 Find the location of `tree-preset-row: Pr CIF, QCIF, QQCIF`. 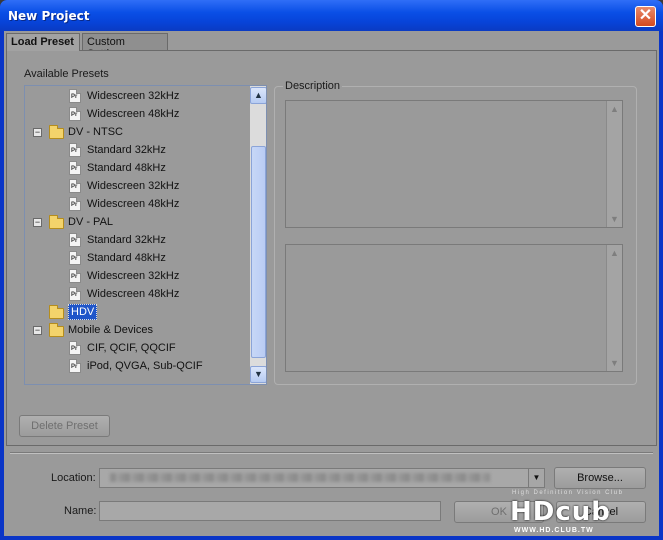

tree-preset-row: Pr CIF, QCIF, QQCIF is located at coordinates (137, 348).